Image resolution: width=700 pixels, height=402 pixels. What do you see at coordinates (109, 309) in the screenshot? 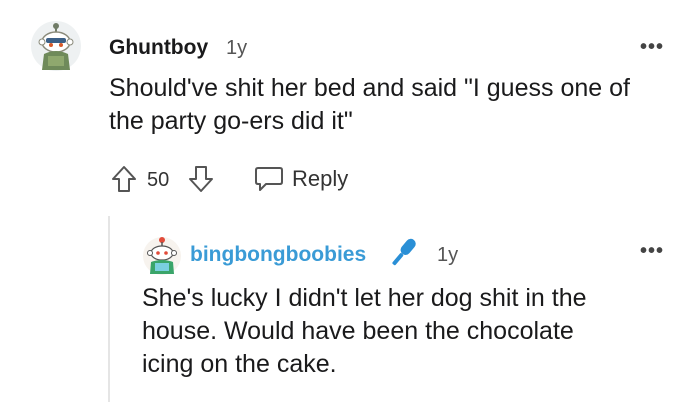
I see `thread-line` at bounding box center [109, 309].